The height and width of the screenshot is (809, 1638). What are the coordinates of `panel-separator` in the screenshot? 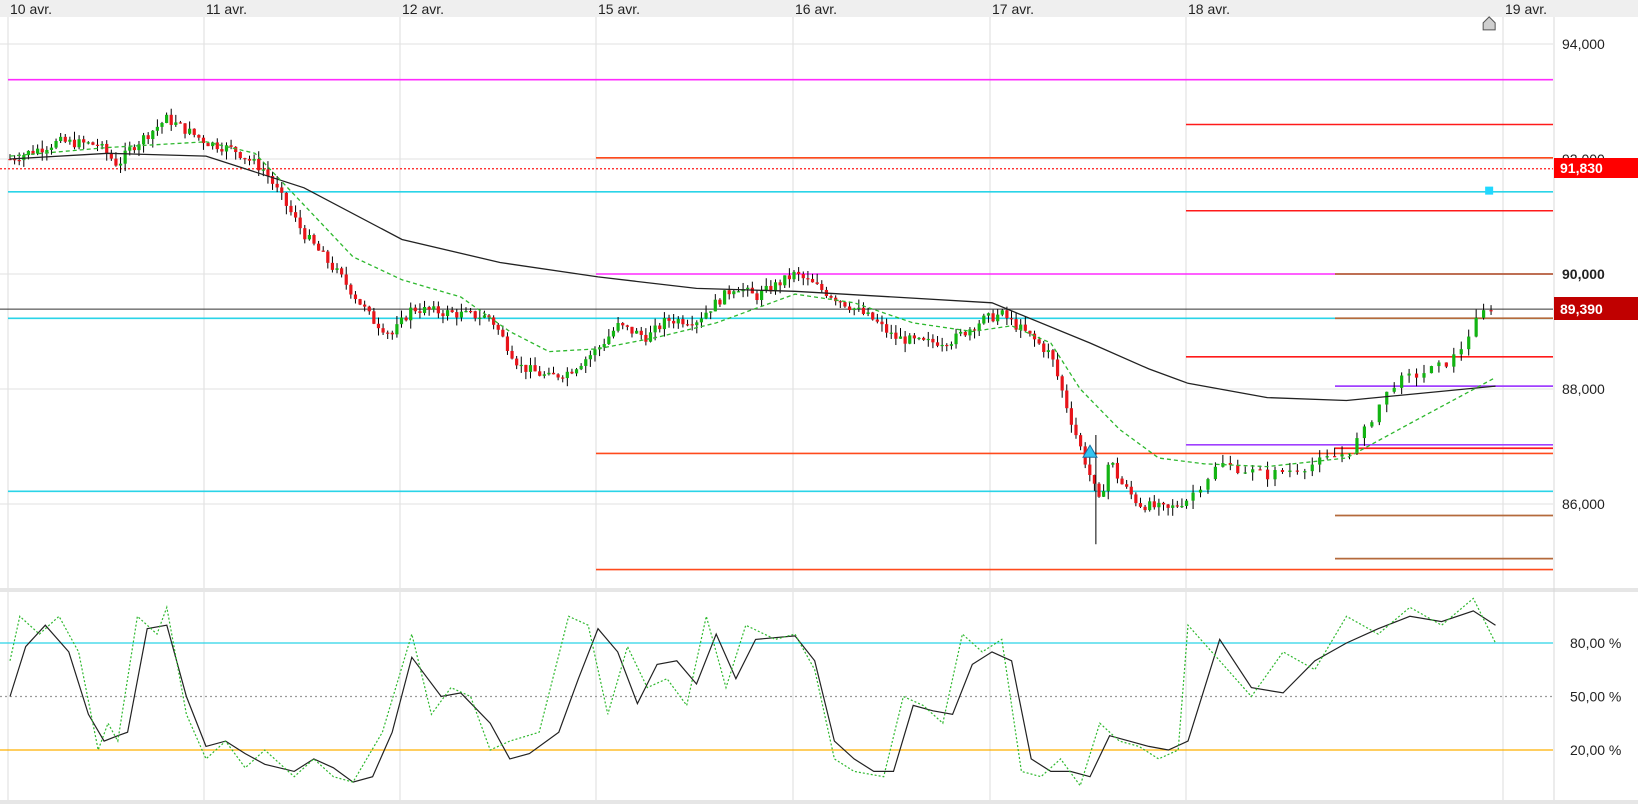 It's located at (819, 590).